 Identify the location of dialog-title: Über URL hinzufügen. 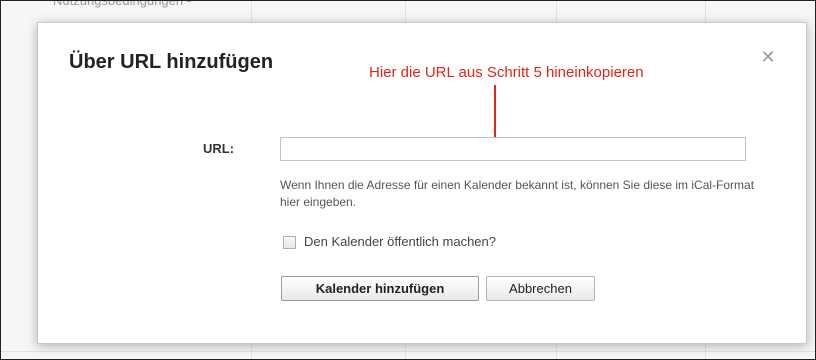
(171, 62).